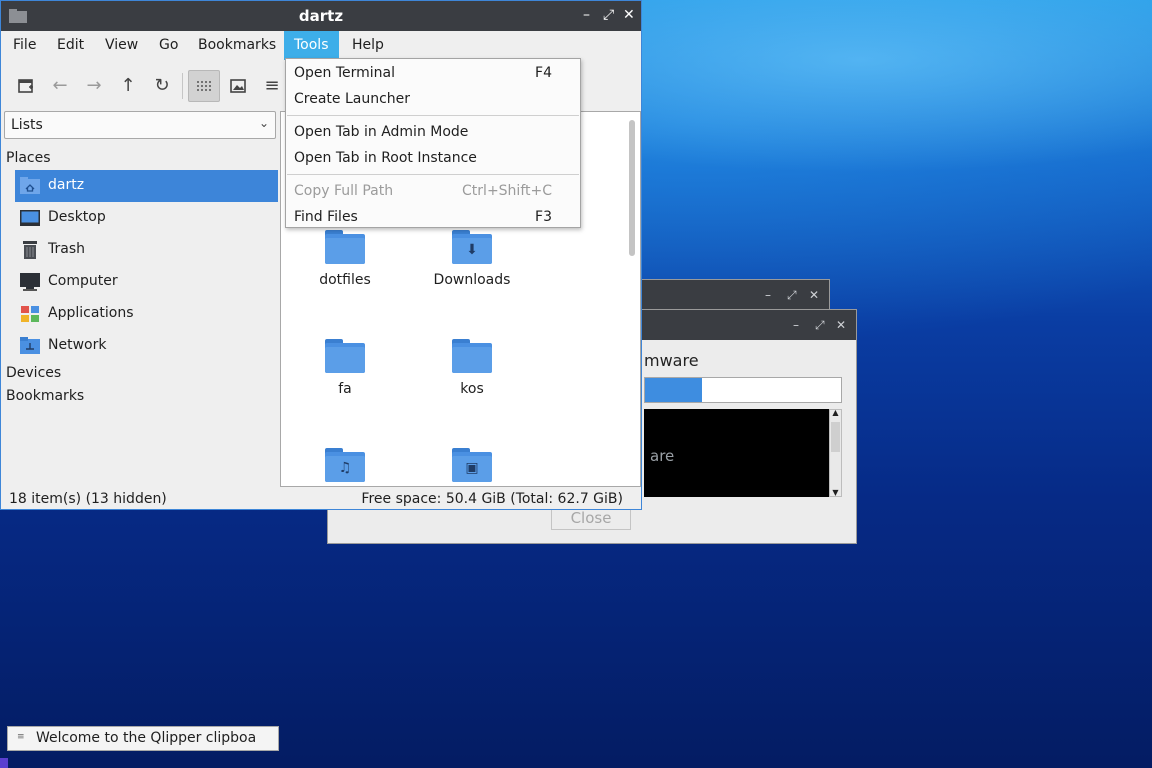 The image size is (1152, 768). Describe the element at coordinates (83, 281) in the screenshot. I see `sidebar-item-label: Computer` at that location.